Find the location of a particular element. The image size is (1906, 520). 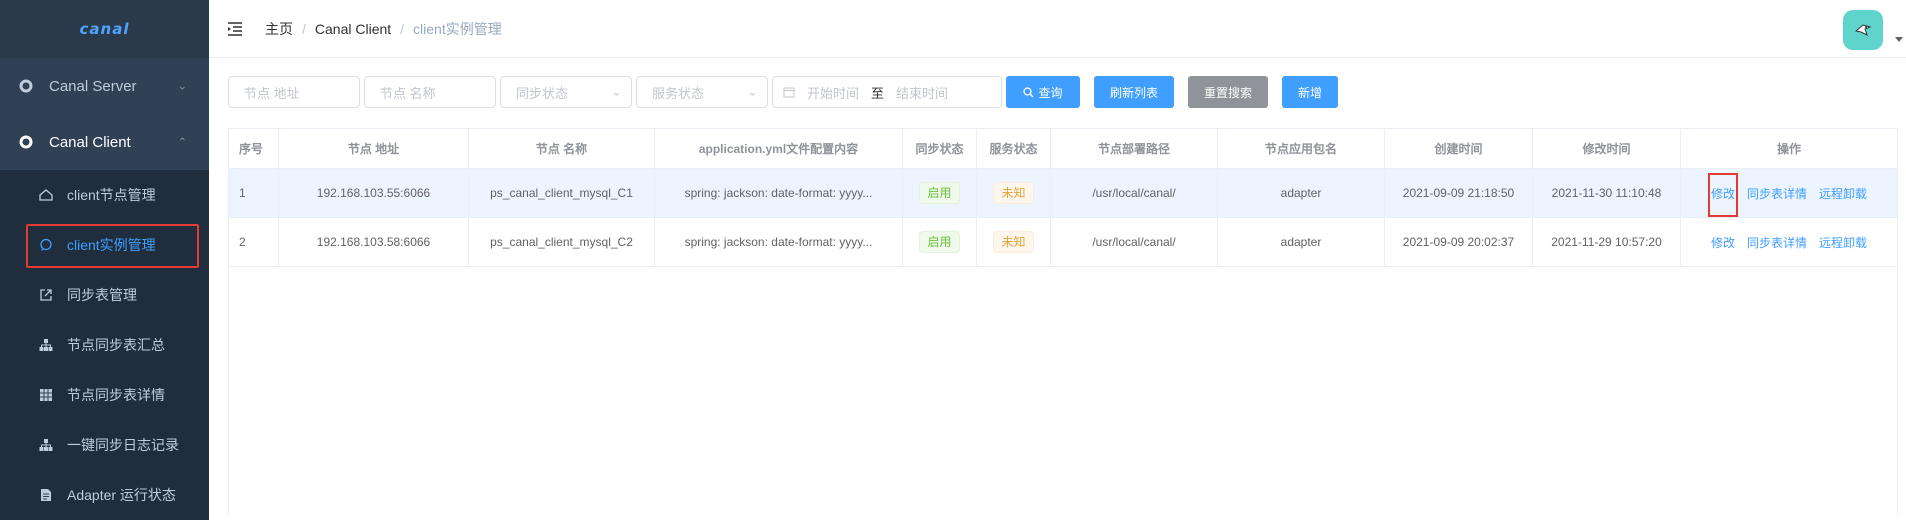

button-label: 重置搜索 is located at coordinates (1227, 92).